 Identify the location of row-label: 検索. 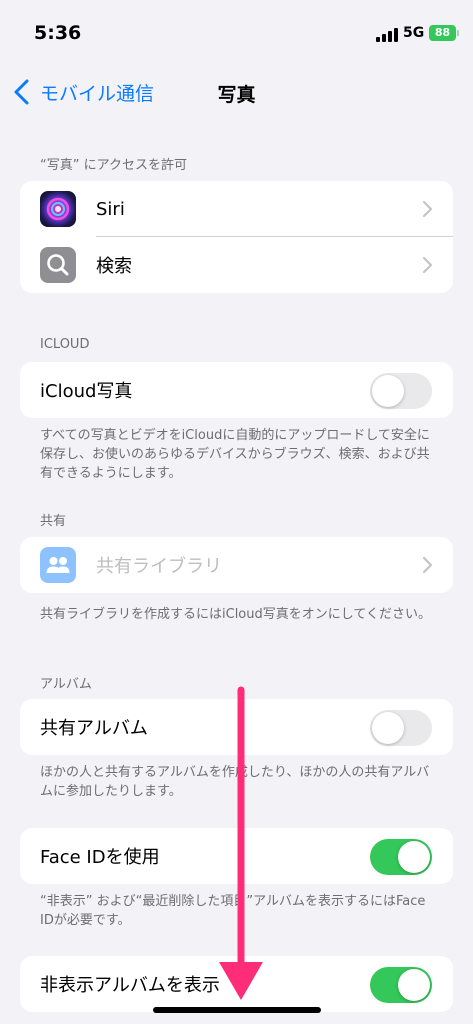
(114, 266).